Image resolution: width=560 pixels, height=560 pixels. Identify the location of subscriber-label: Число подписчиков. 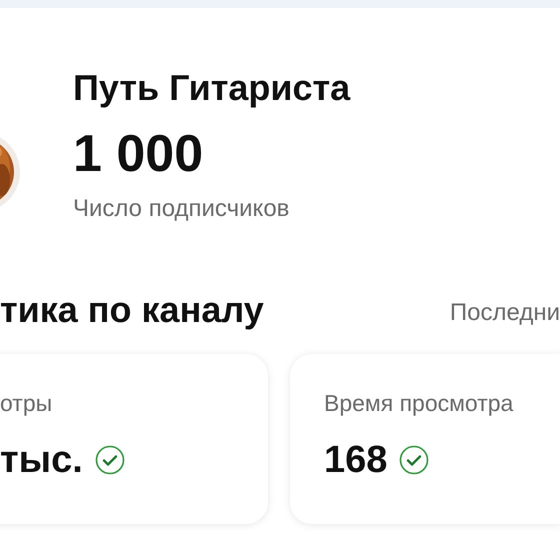
(181, 209).